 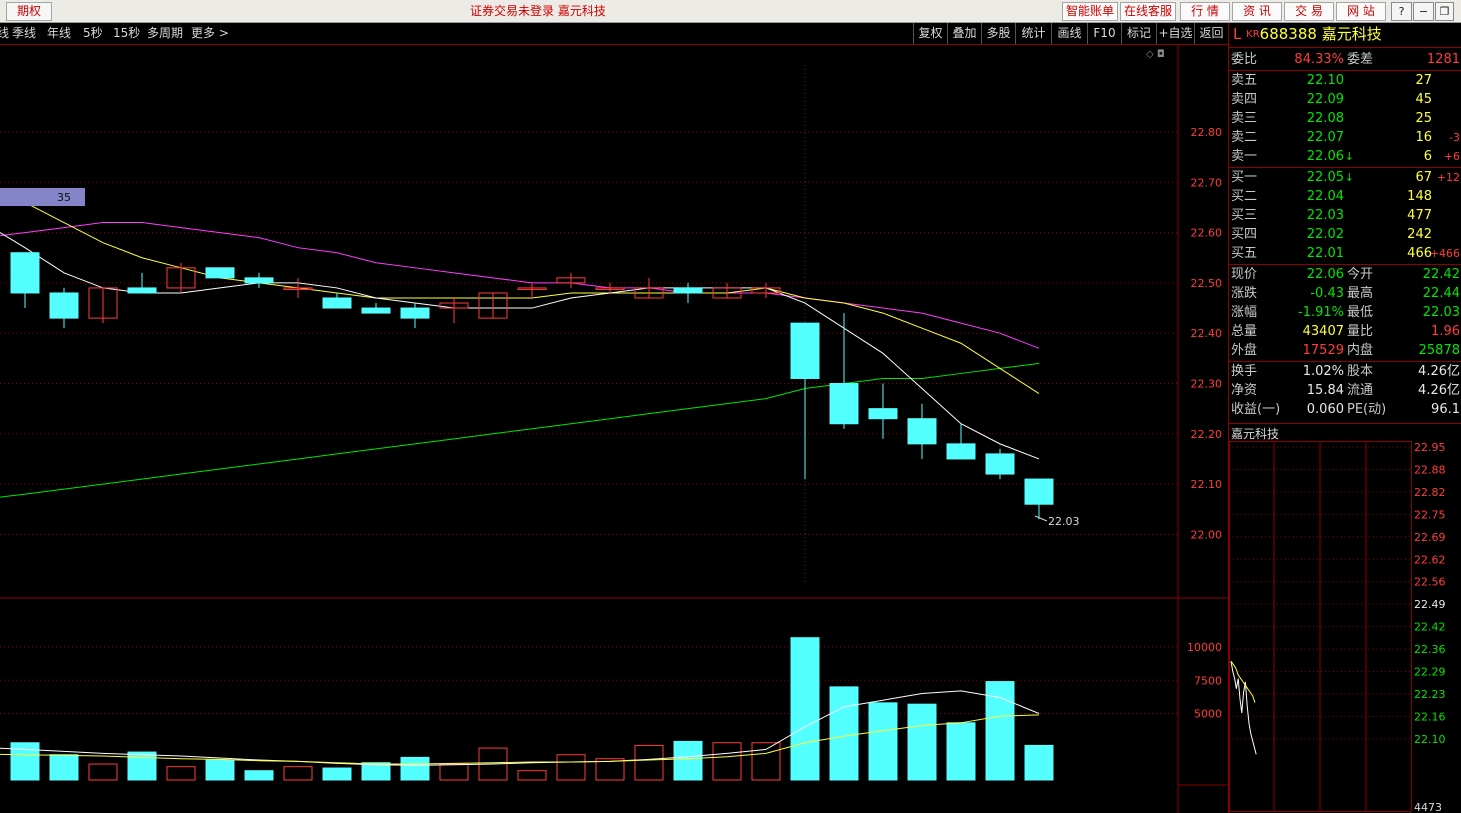 What do you see at coordinates (1430, 716) in the screenshot?
I see `mini-price-label: 22.16` at bounding box center [1430, 716].